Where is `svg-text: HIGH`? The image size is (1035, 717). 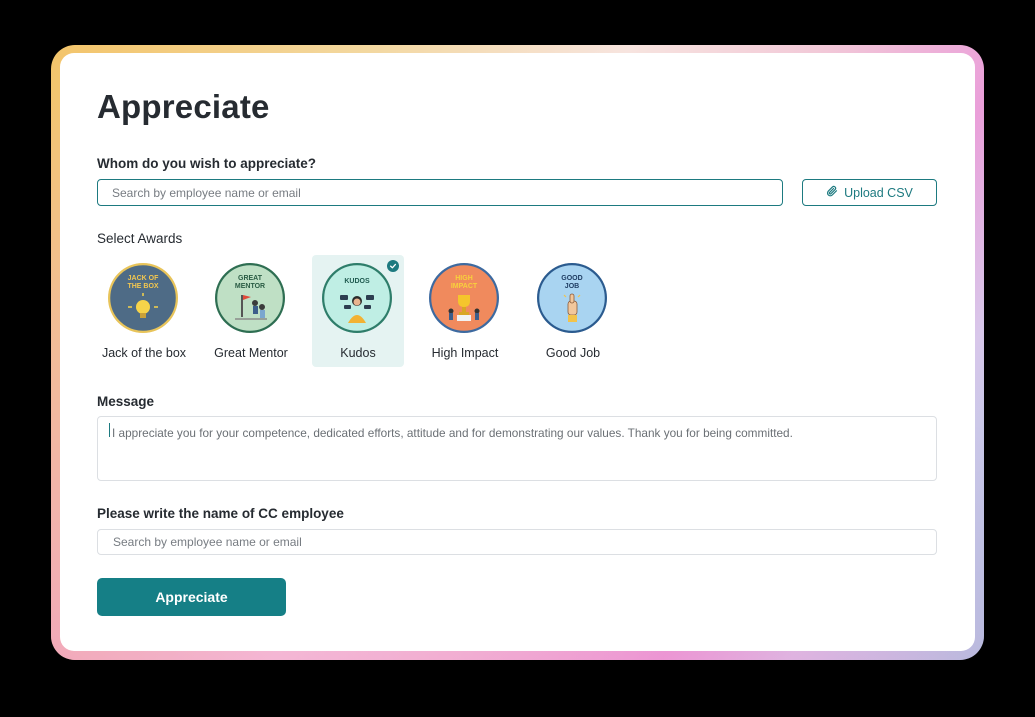 svg-text: HIGH is located at coordinates (464, 278).